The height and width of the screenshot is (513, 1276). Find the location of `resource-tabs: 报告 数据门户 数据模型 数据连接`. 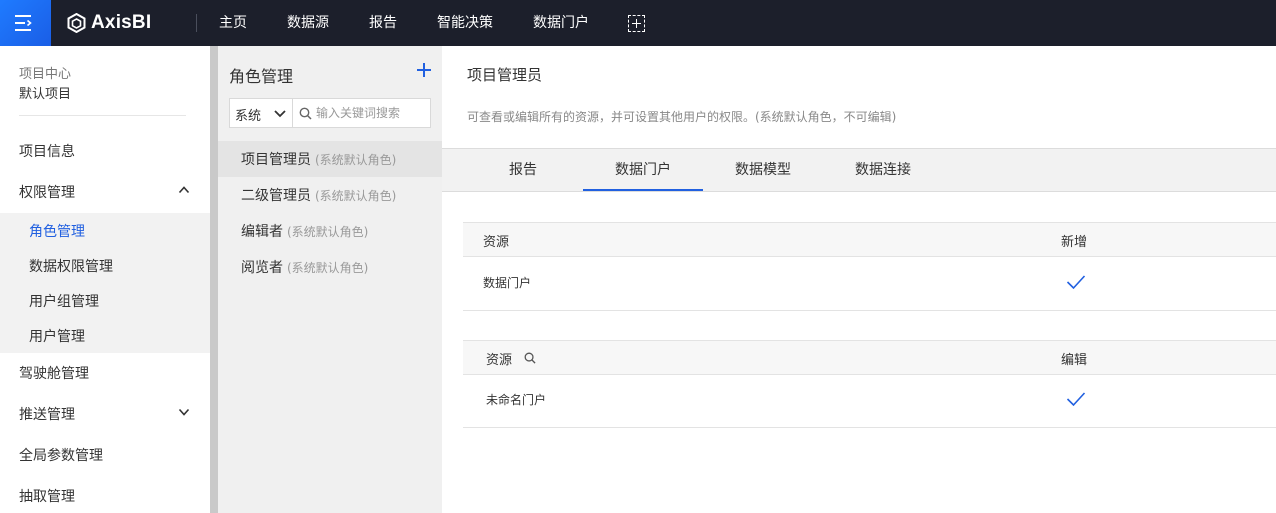

resource-tabs: 报告 数据门户 数据模型 数据连接 is located at coordinates (859, 170).